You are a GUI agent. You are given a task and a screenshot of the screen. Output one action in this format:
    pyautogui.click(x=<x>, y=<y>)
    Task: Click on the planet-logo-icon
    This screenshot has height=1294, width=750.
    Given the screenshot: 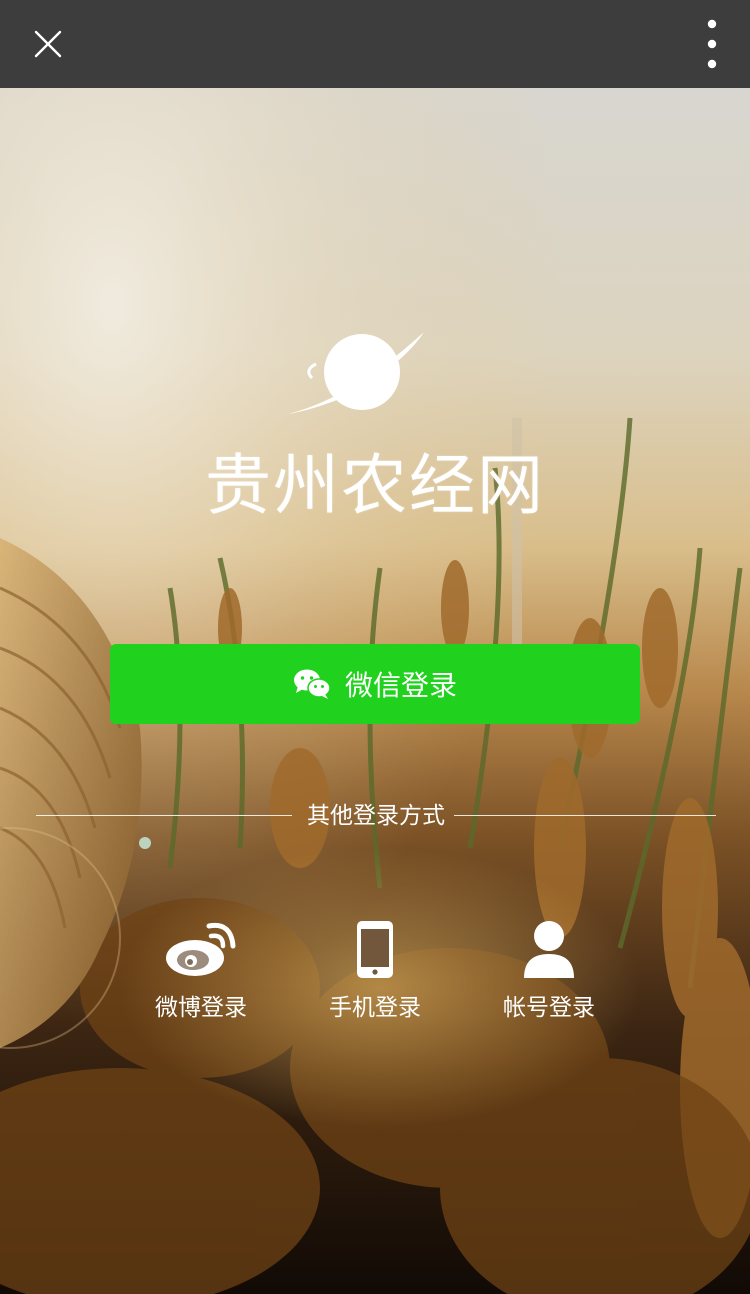 What is the action you would take?
    pyautogui.click(x=356, y=373)
    